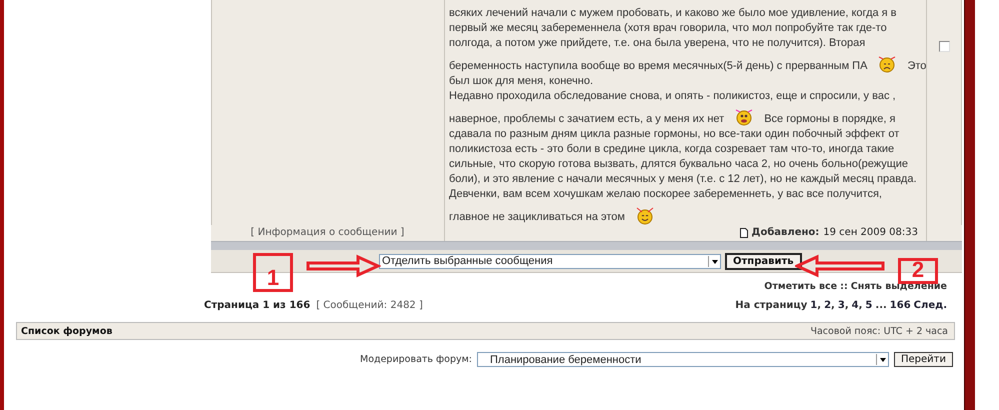 The height and width of the screenshot is (410, 999). What do you see at coordinates (678, 164) in the screenshot?
I see `message-text: сильные, что скорую готова вызвать, длятся буквально часа 2, но очень больно(режущие` at bounding box center [678, 164].